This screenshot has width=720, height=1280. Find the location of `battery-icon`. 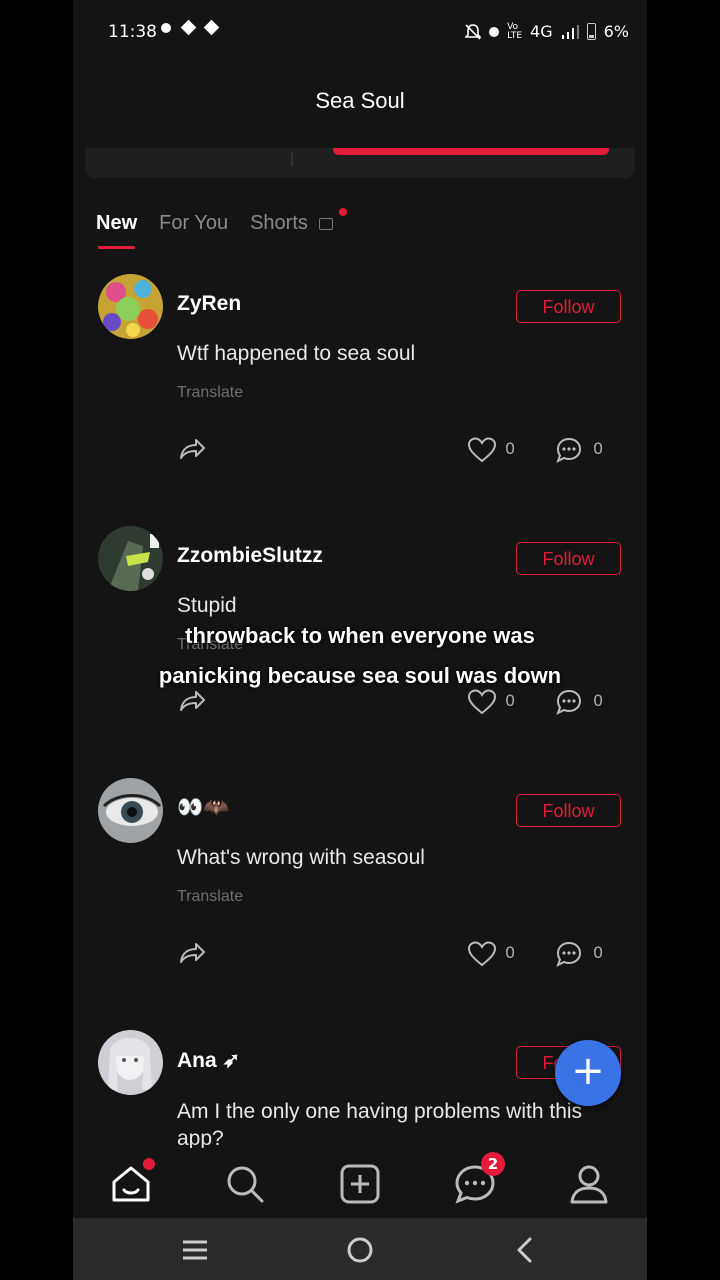

battery-icon is located at coordinates (591, 31).